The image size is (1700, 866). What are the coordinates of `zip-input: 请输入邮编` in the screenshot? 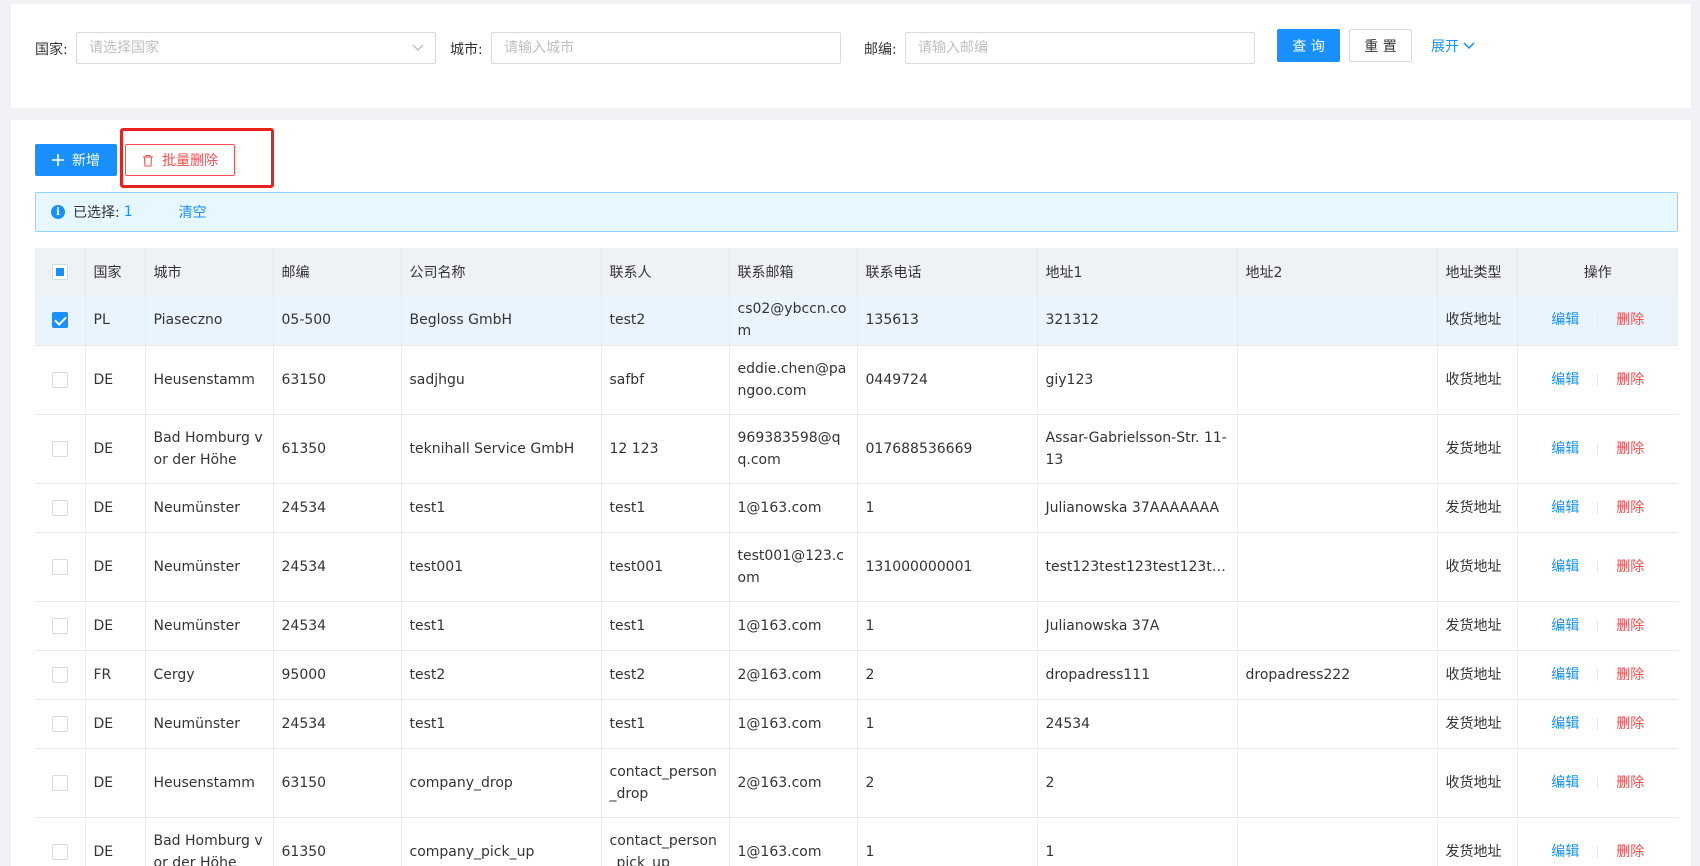 It's located at (1080, 48).